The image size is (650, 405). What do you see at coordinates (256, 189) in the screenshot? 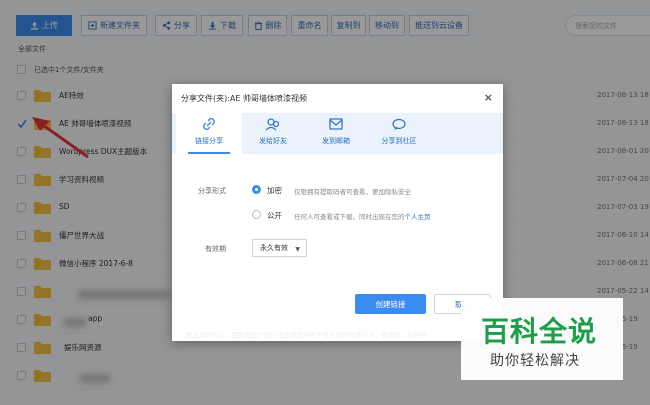
I see `radio-private` at bounding box center [256, 189].